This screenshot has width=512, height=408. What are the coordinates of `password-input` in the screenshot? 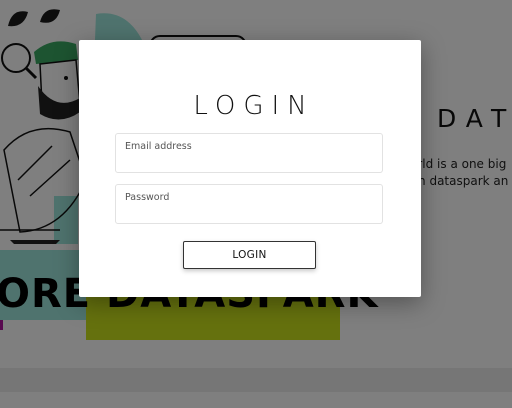 It's located at (249, 210).